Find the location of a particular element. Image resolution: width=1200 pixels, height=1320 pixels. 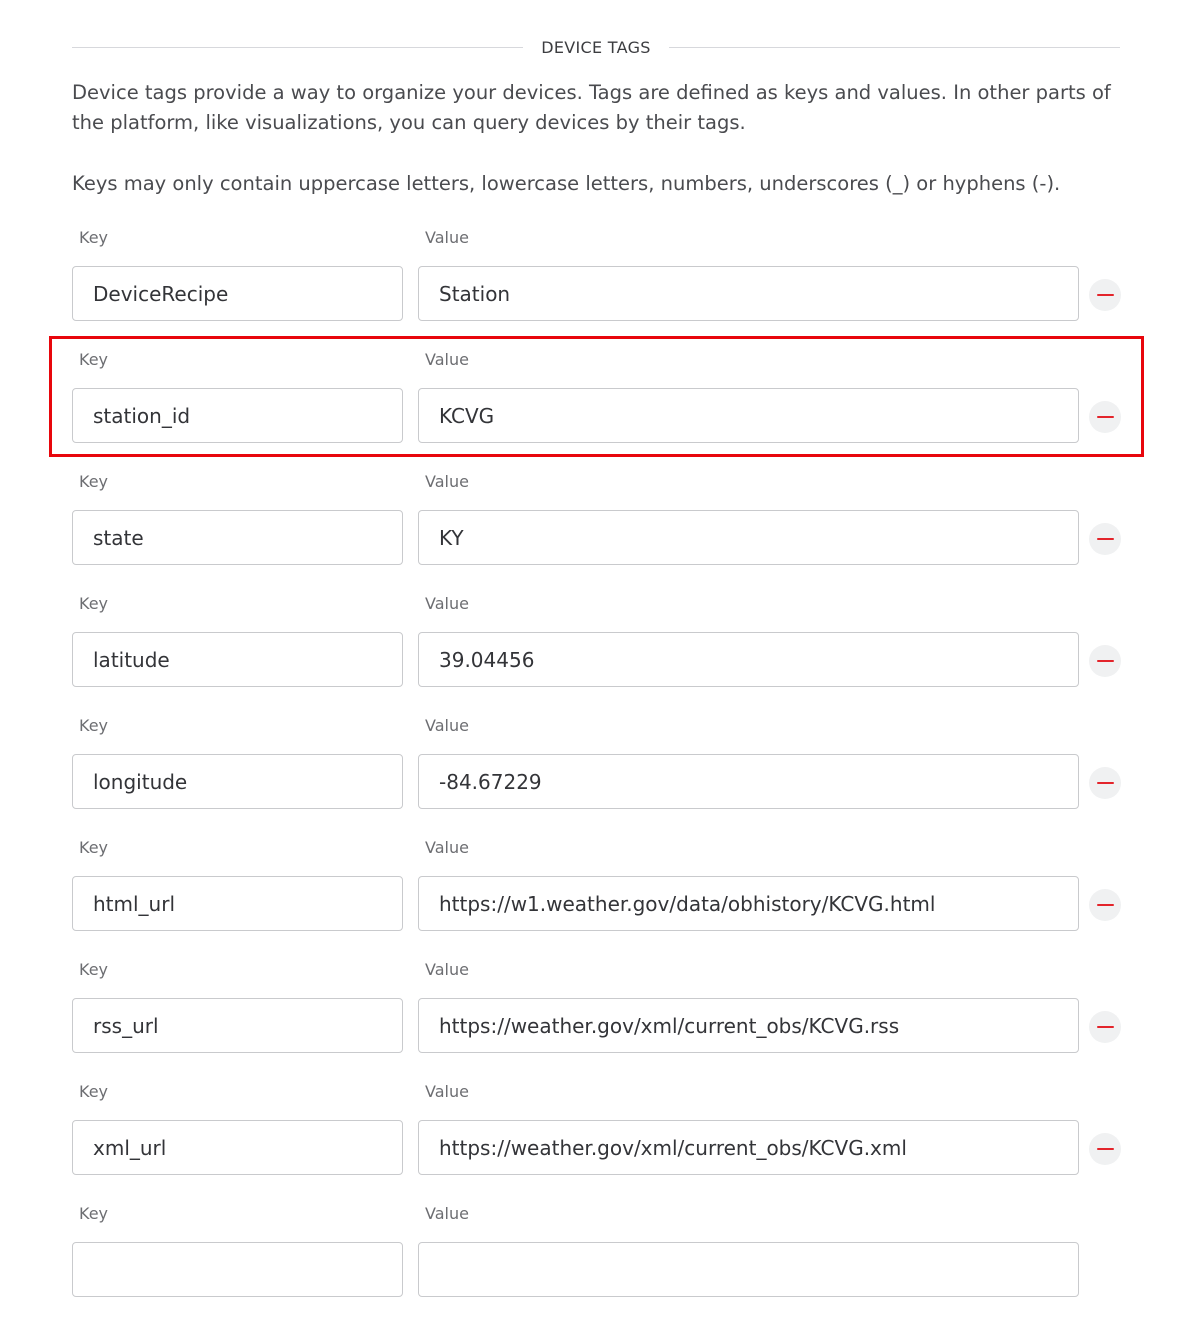

new-tag-key-input is located at coordinates (237, 1269).